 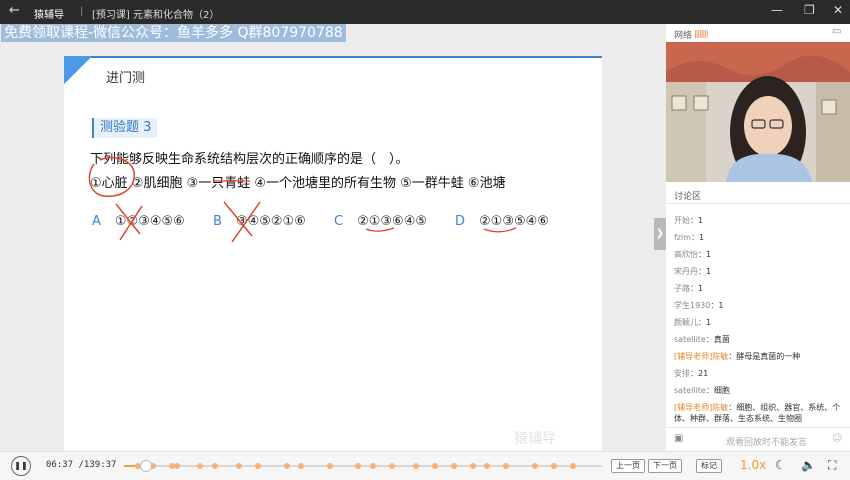 What do you see at coordinates (392, 221) in the screenshot?
I see `choice-value: ②①③⑥④⑤` at bounding box center [392, 221].